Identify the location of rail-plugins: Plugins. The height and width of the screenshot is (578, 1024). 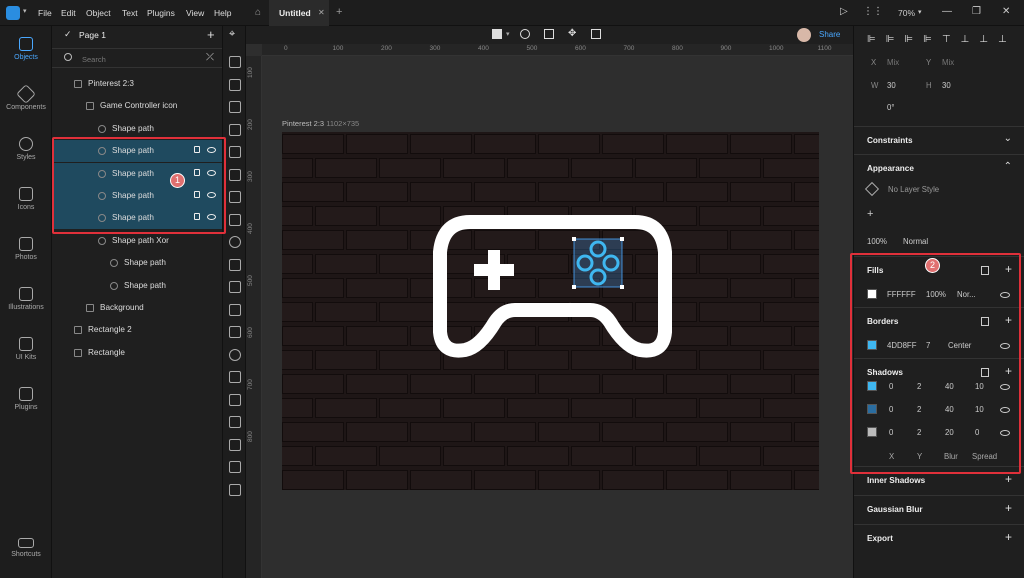
(26, 399).